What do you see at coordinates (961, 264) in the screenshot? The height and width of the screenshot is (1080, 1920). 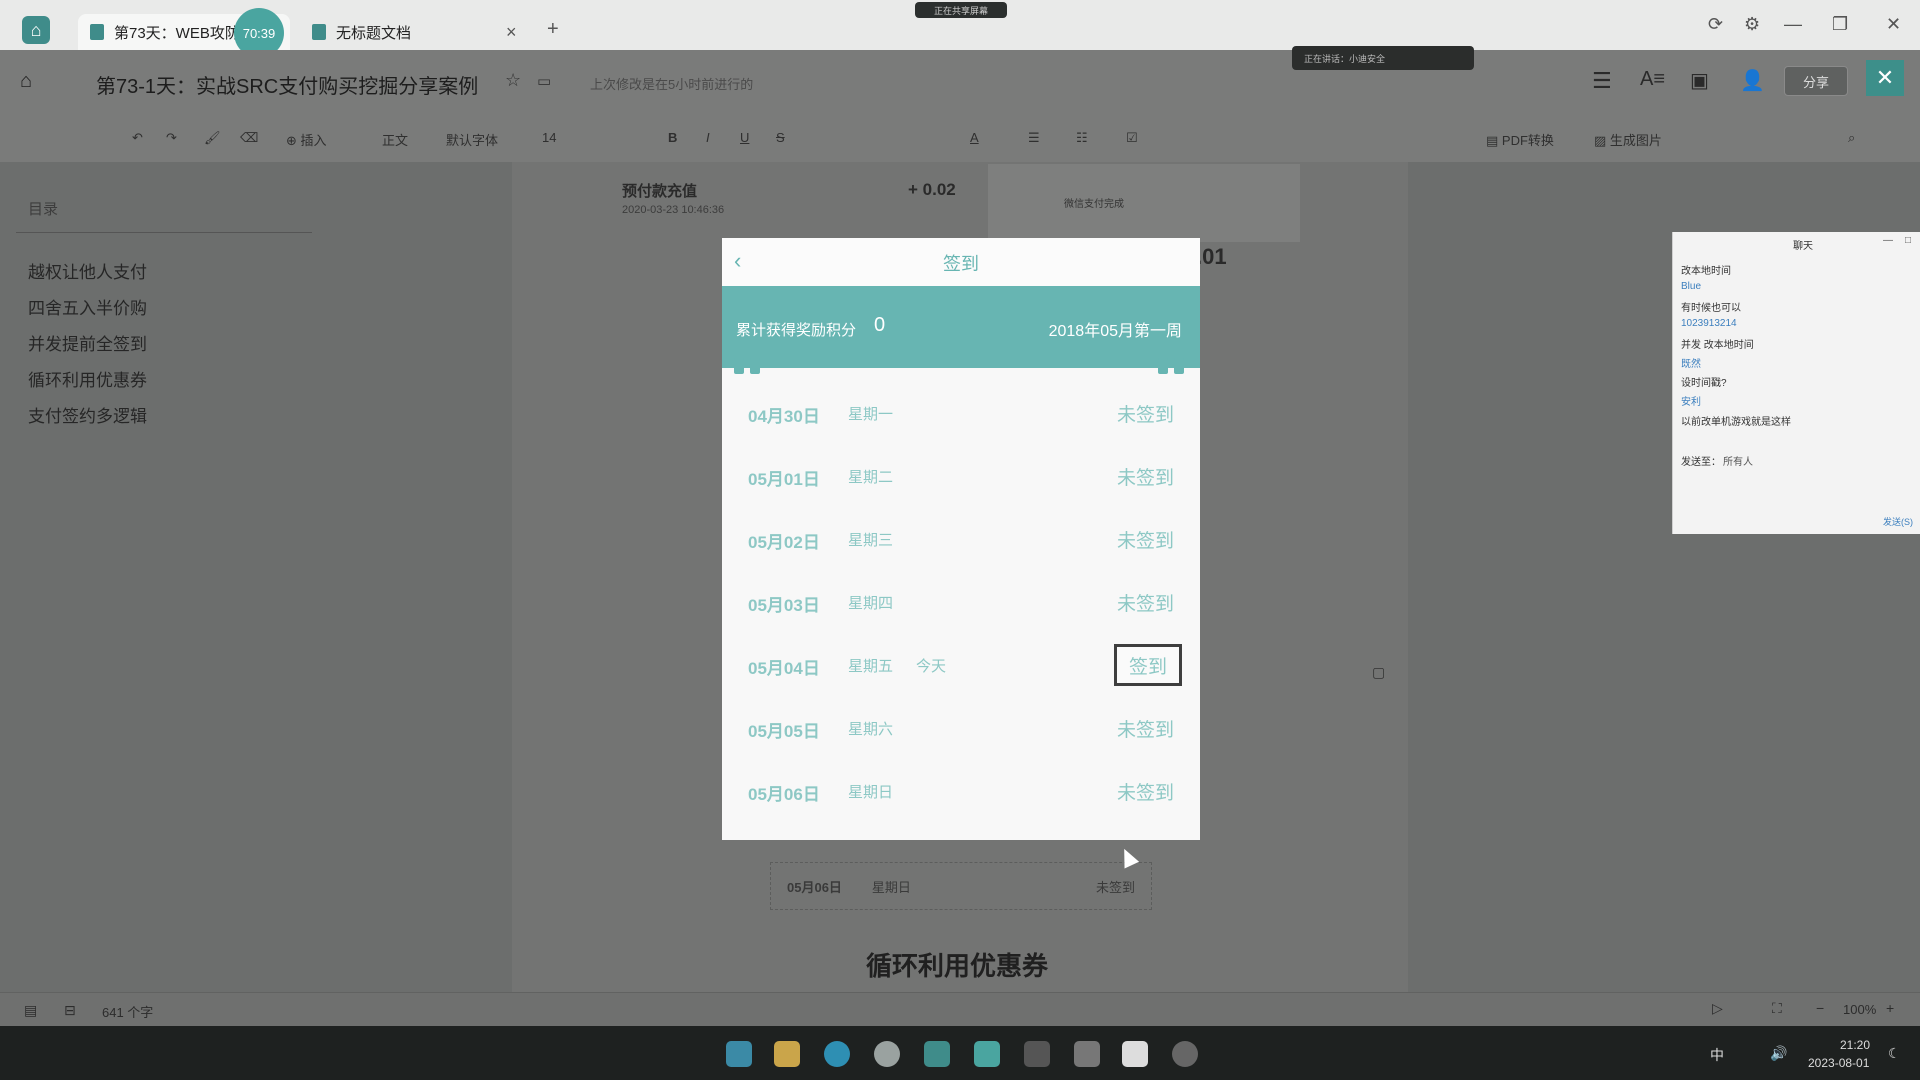 I see `modal-title: 签到` at bounding box center [961, 264].